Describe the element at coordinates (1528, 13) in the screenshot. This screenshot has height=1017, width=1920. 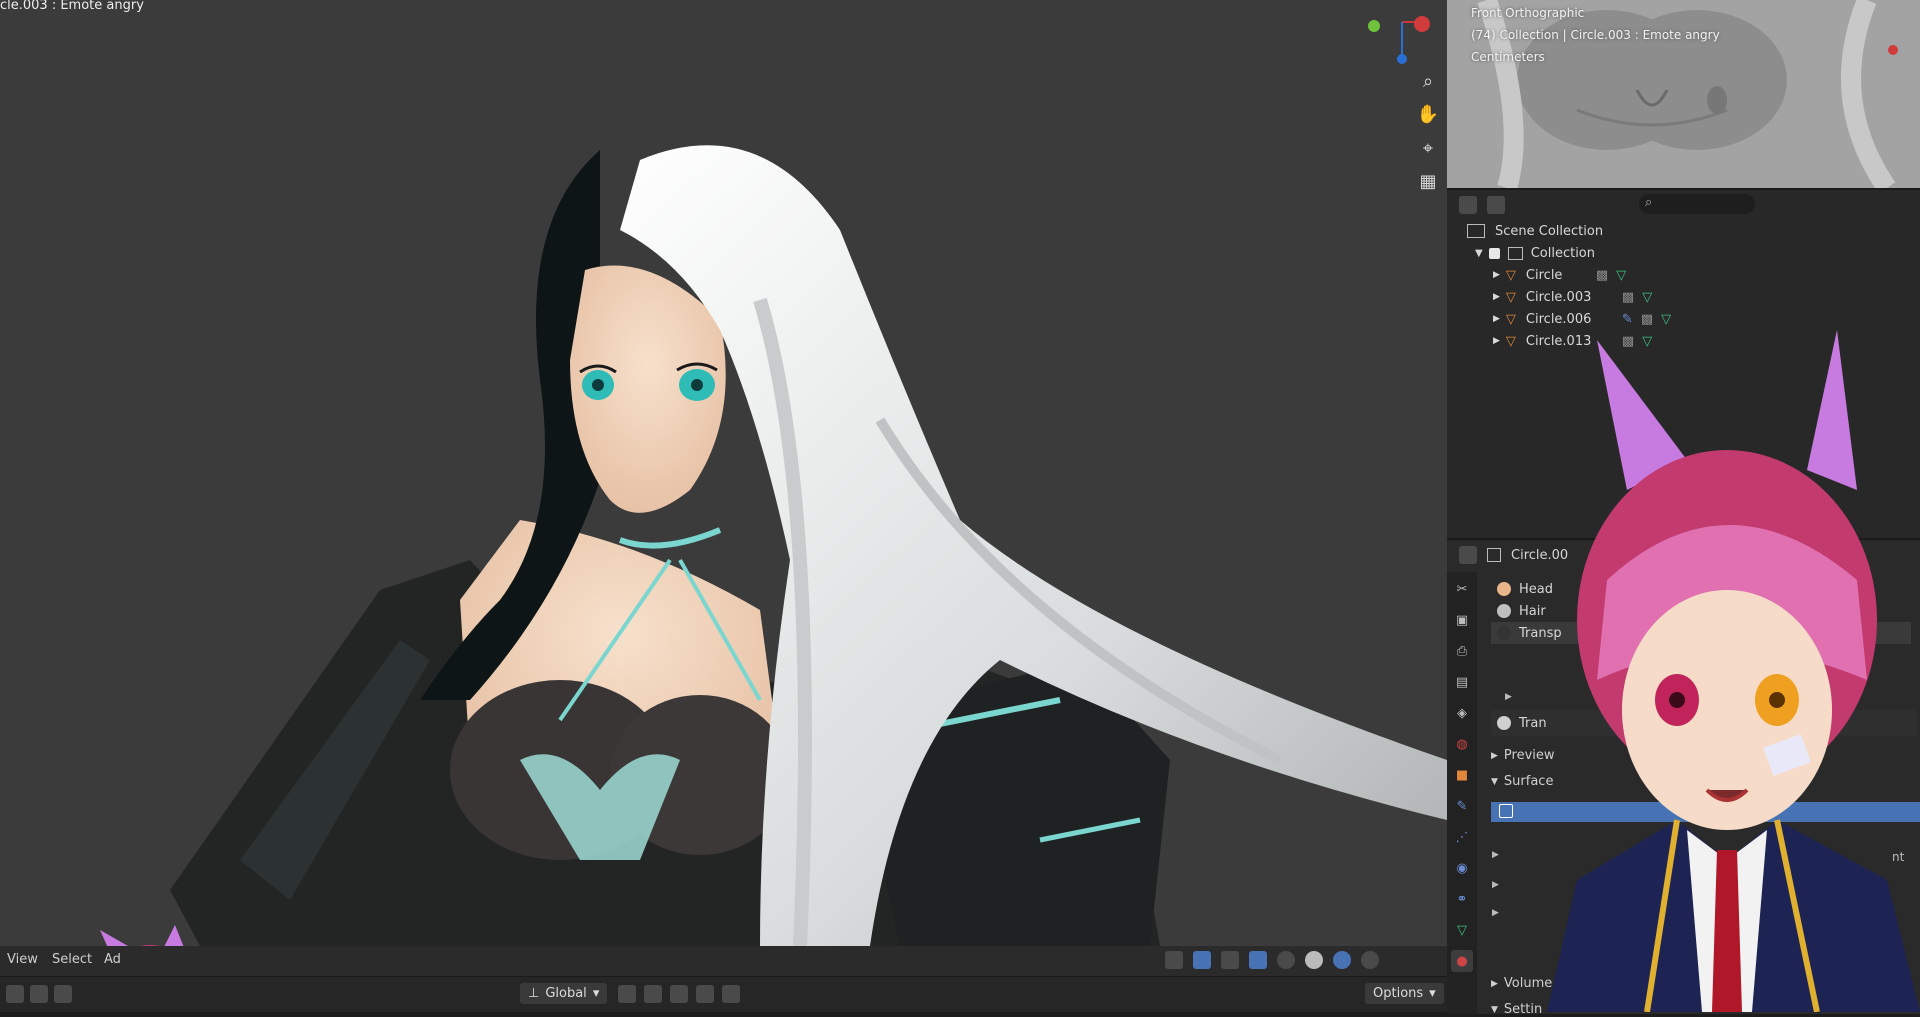
I see `view-type-label: Front Orthographic` at that location.